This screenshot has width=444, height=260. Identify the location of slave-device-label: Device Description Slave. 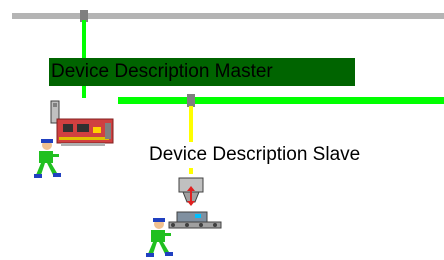
(255, 155).